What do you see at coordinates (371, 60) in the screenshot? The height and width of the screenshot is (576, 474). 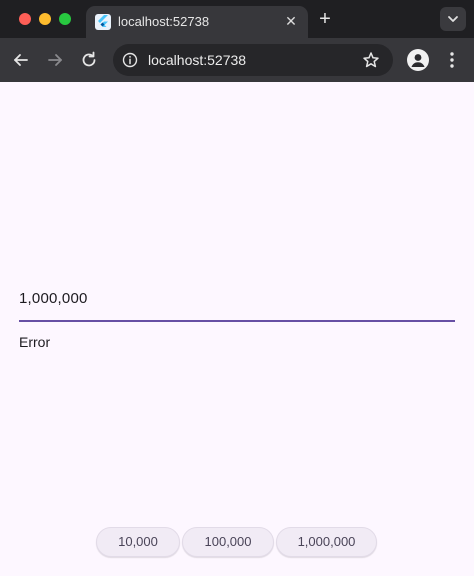 I see `star-icon` at bounding box center [371, 60].